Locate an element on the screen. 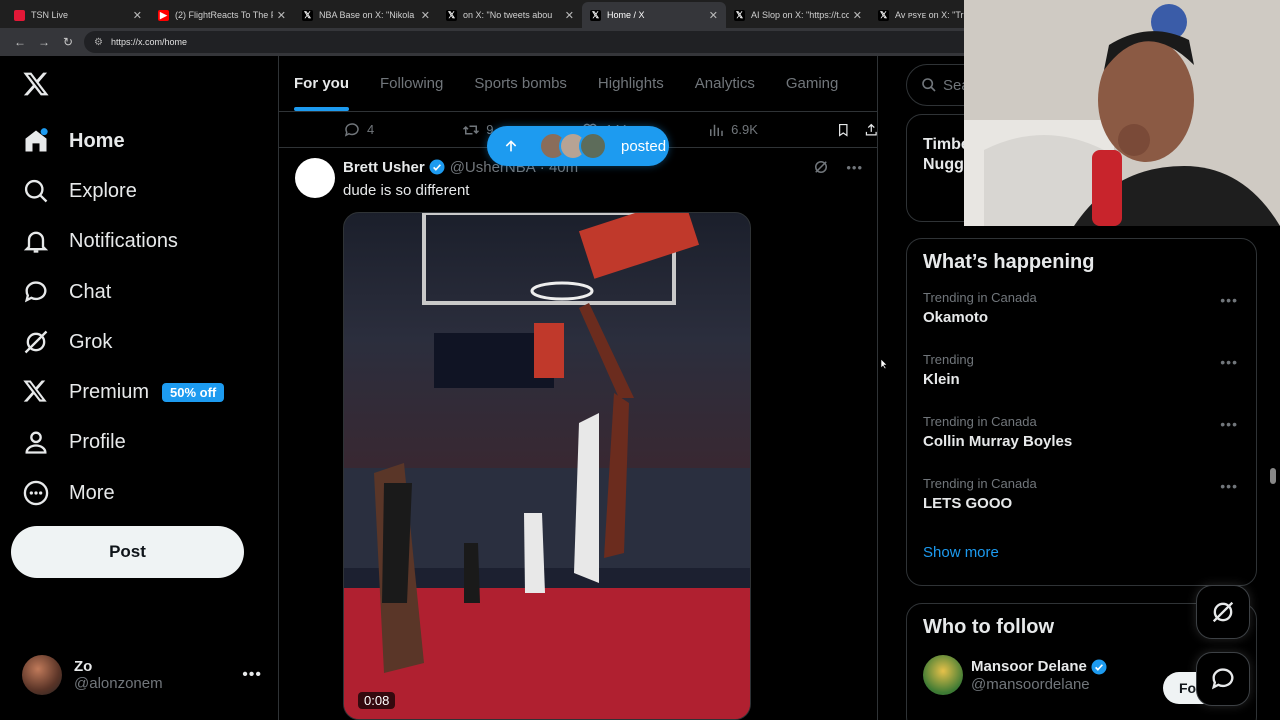 The image size is (1280, 720). tweet-avatar is located at coordinates (315, 178).